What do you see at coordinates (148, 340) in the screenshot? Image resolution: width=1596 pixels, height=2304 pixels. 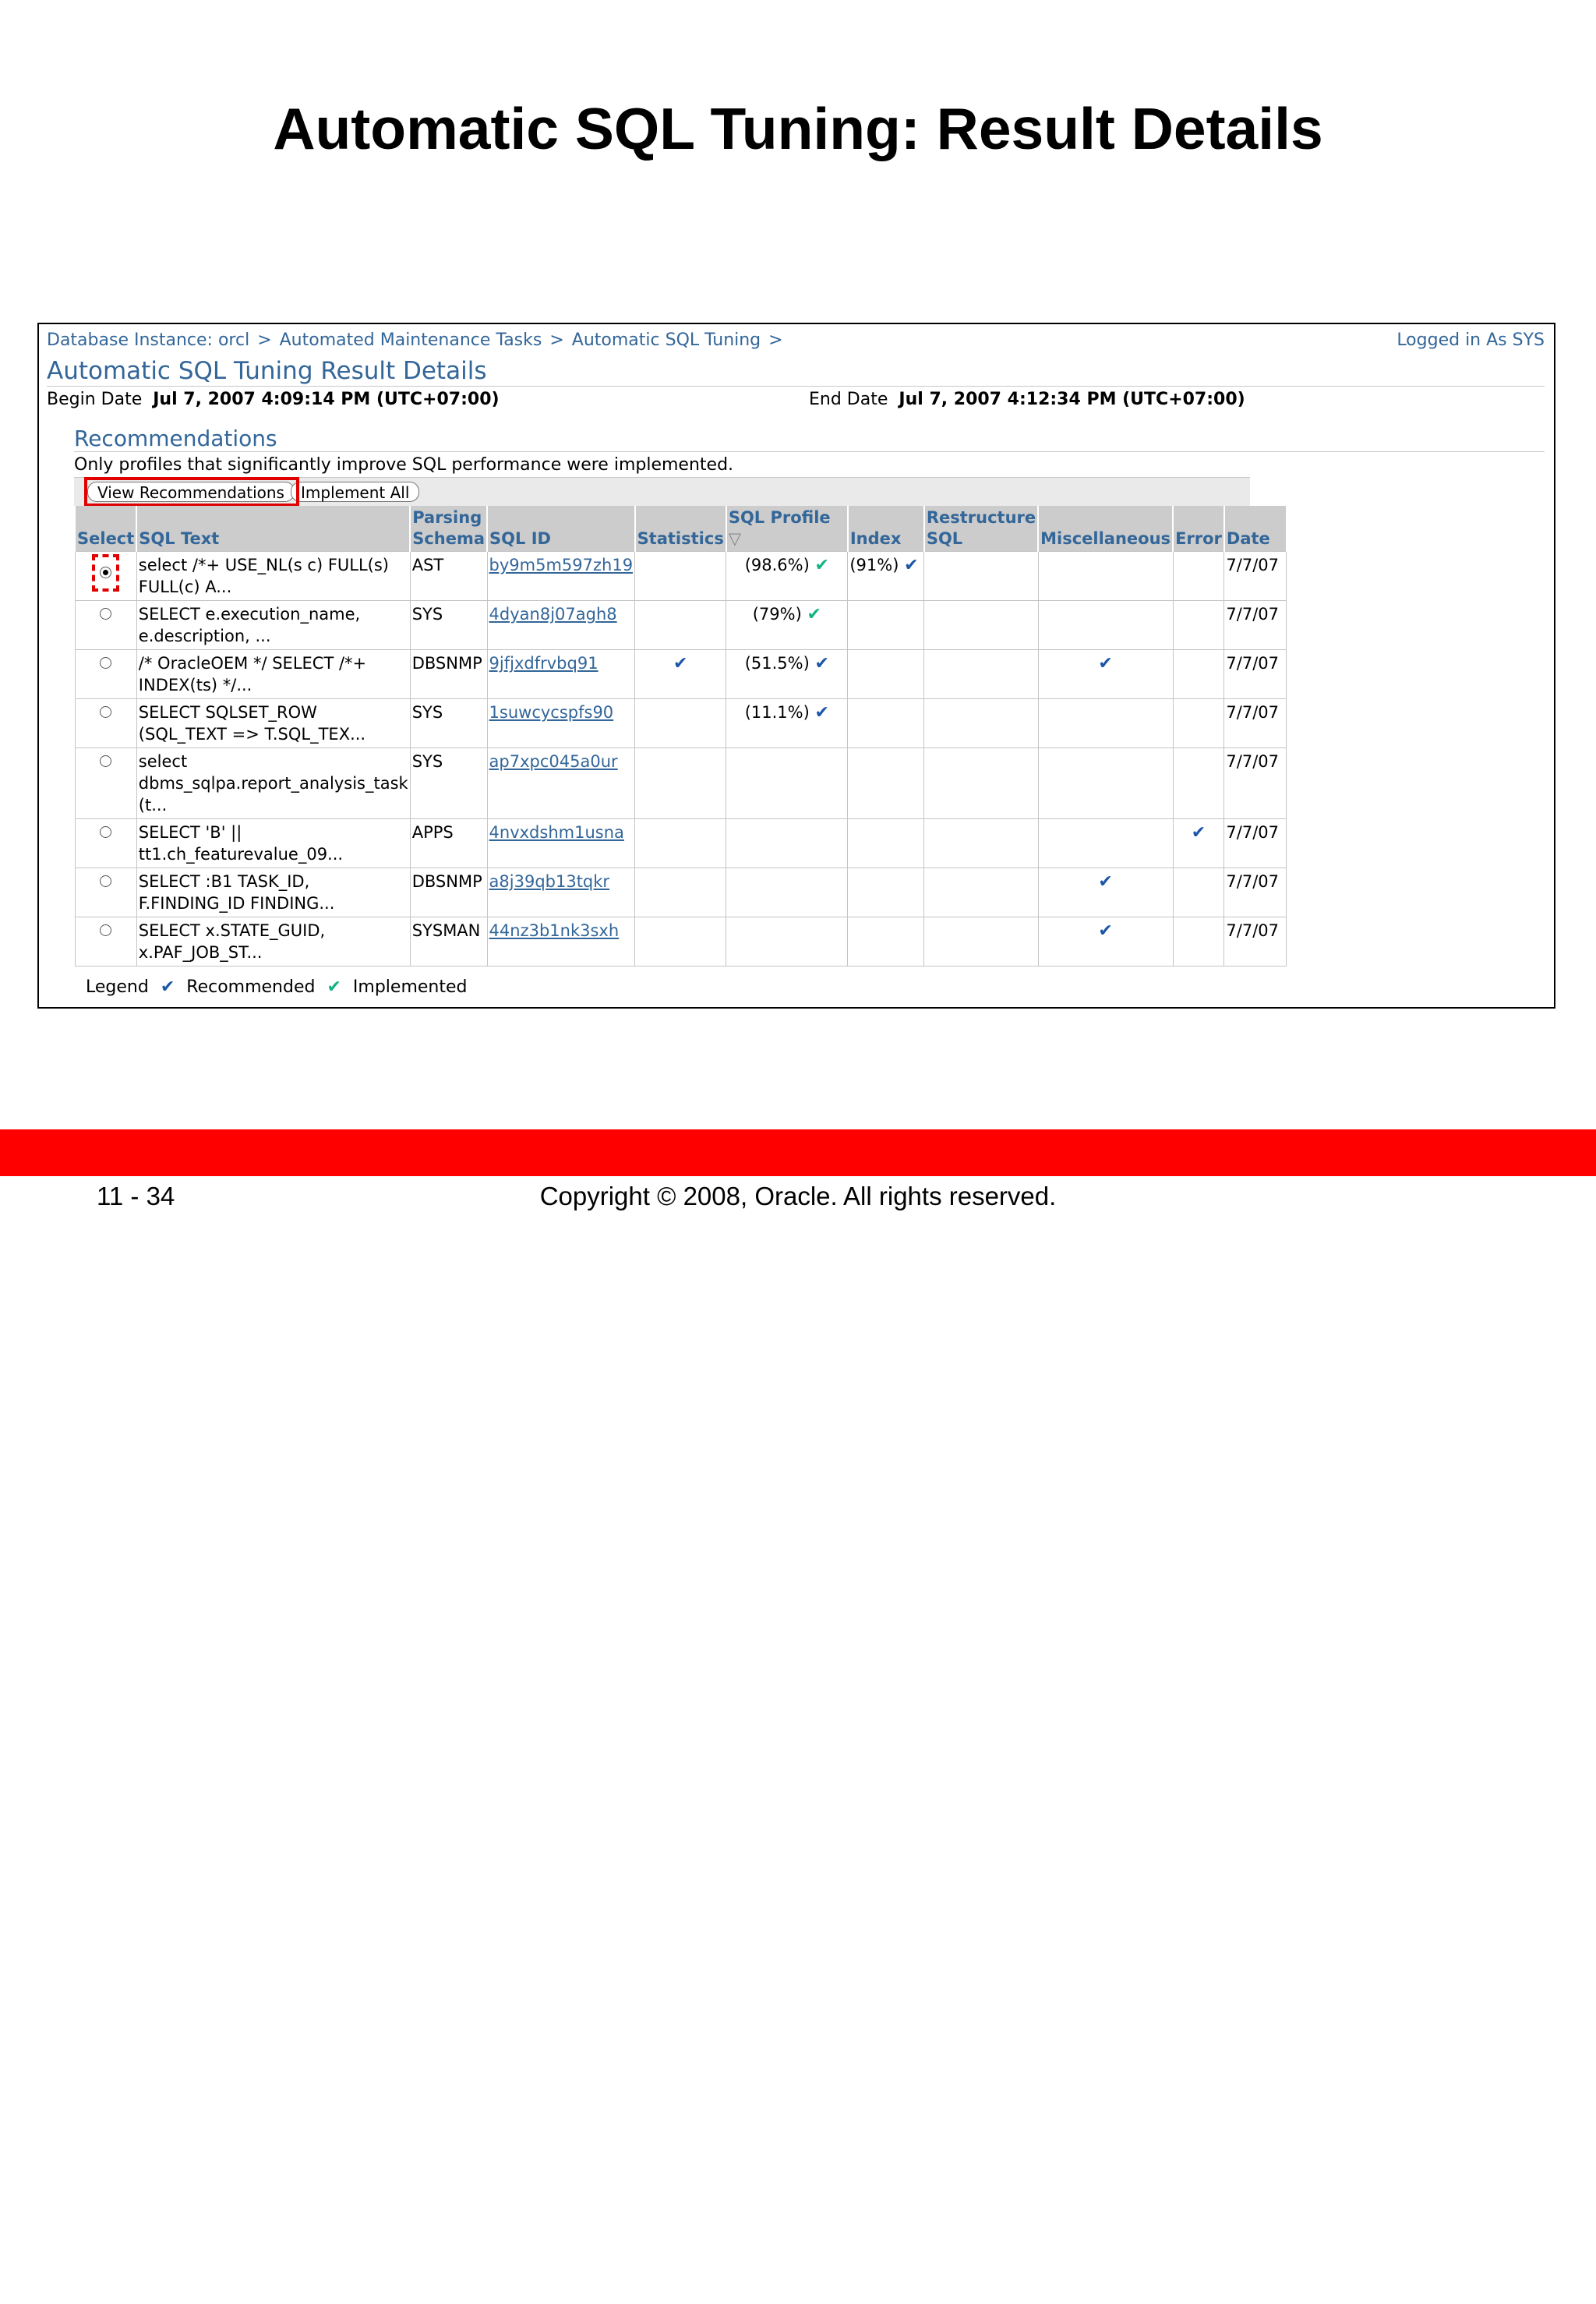 I see `breadcrumb-database-instance: Database Instance: orcl` at bounding box center [148, 340].